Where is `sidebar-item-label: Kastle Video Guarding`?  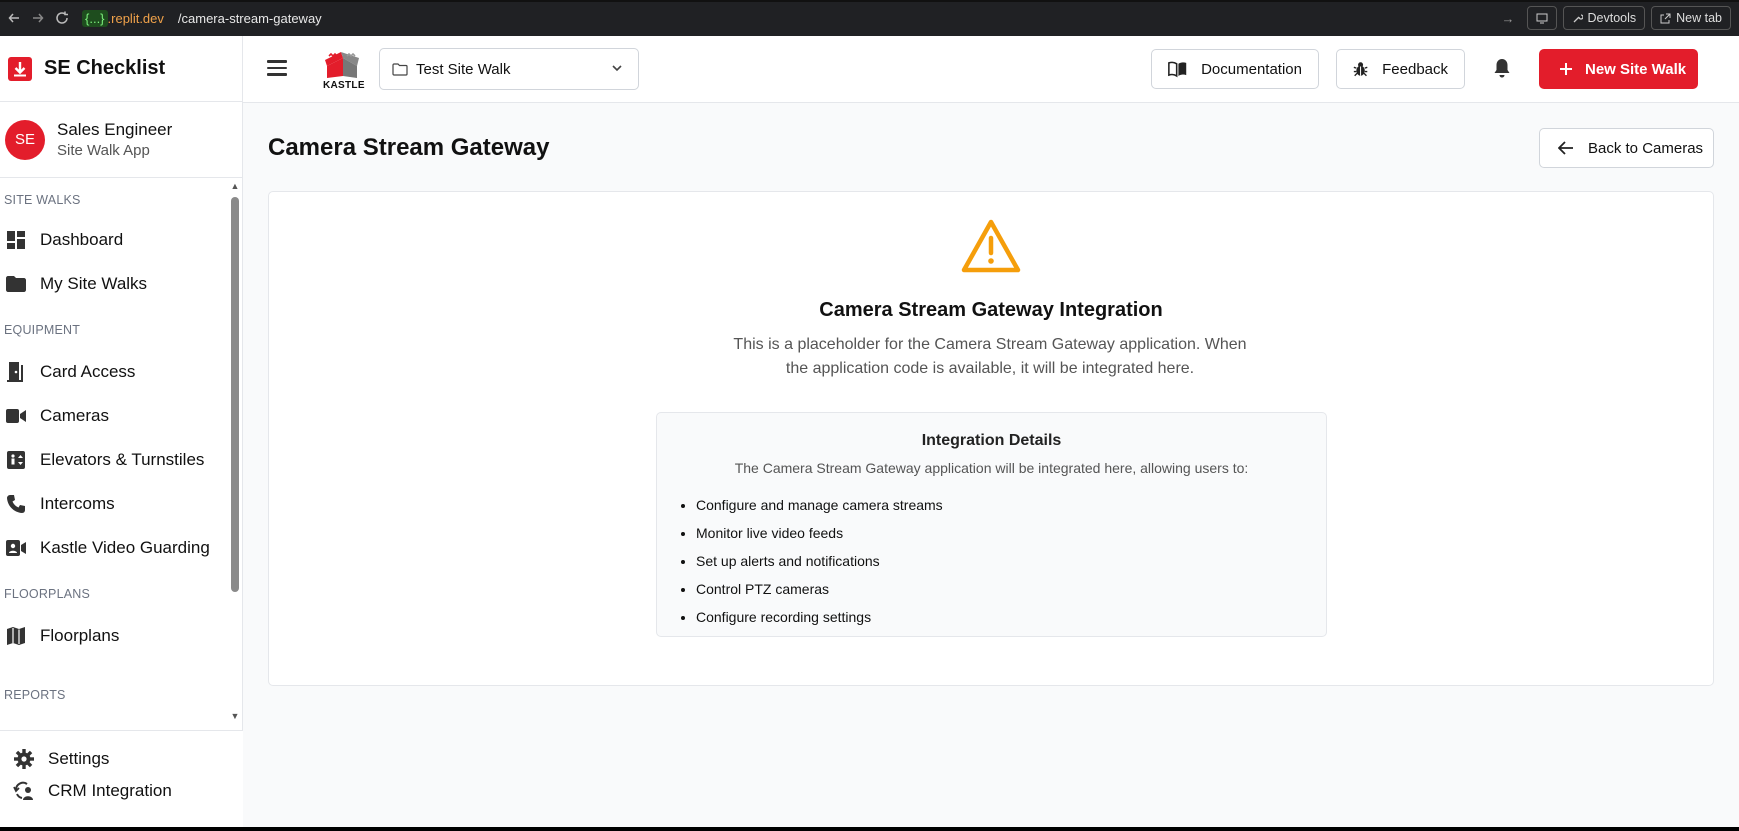
sidebar-item-label: Kastle Video Guarding is located at coordinates (125, 547).